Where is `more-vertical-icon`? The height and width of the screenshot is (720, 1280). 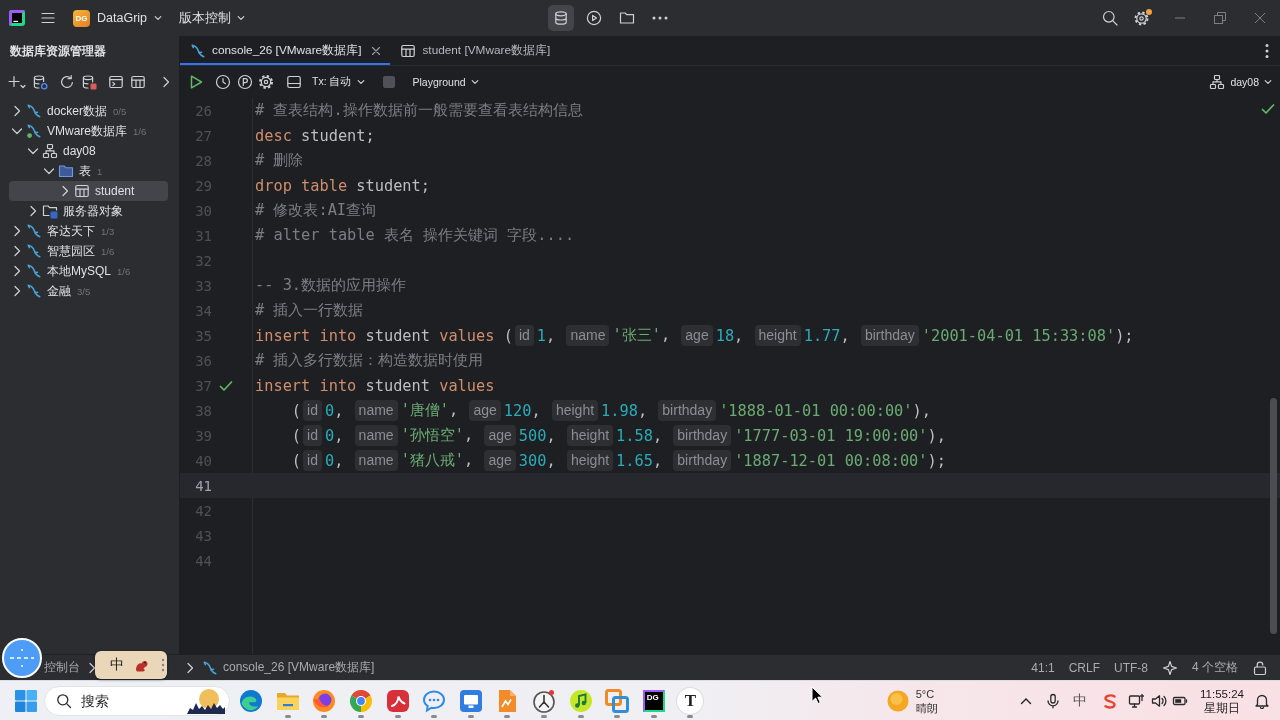 more-vertical-icon is located at coordinates (1267, 50).